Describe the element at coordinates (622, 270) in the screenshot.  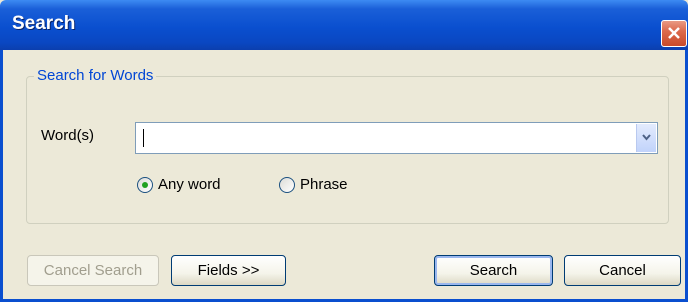
I see `cancel-button: Cancel` at that location.